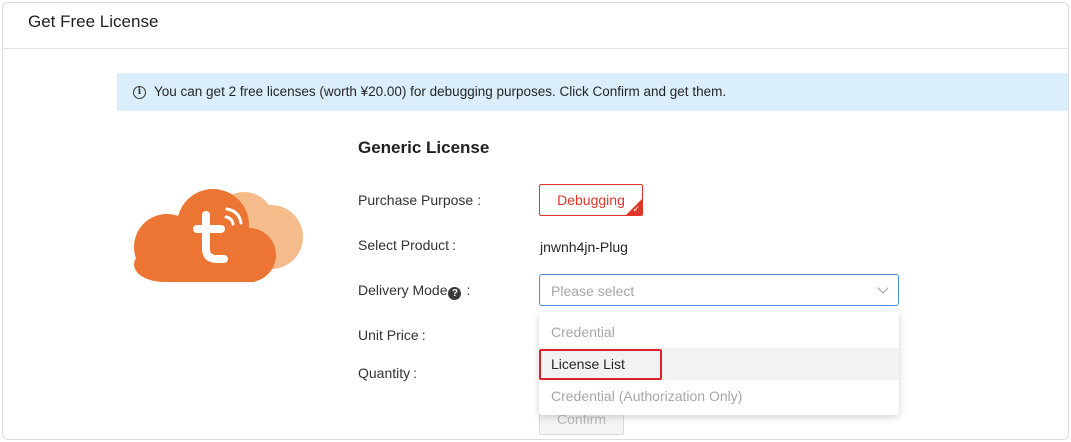 The width and height of the screenshot is (1071, 442). Describe the element at coordinates (403, 290) in the screenshot. I see `delivery-mode-label-text: Delivery Mode` at that location.